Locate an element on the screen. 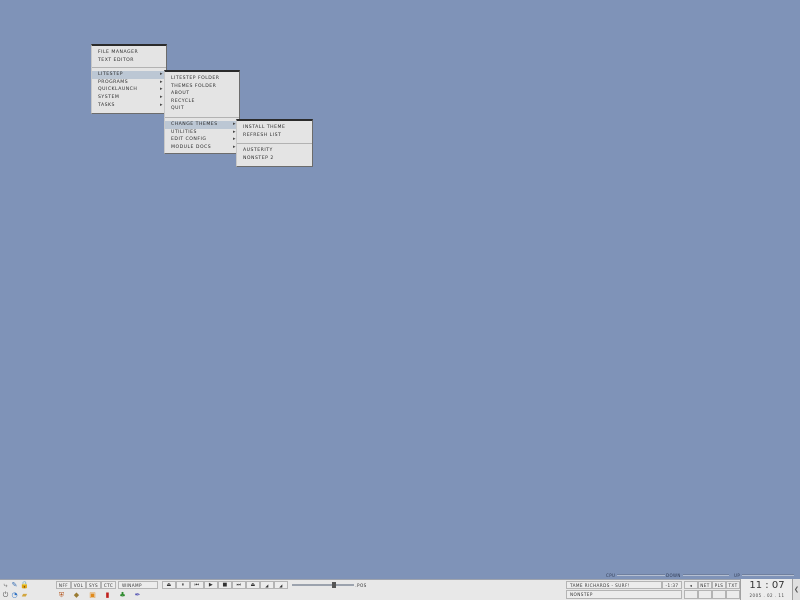  player-prev-button: ⏮ is located at coordinates (197, 585).